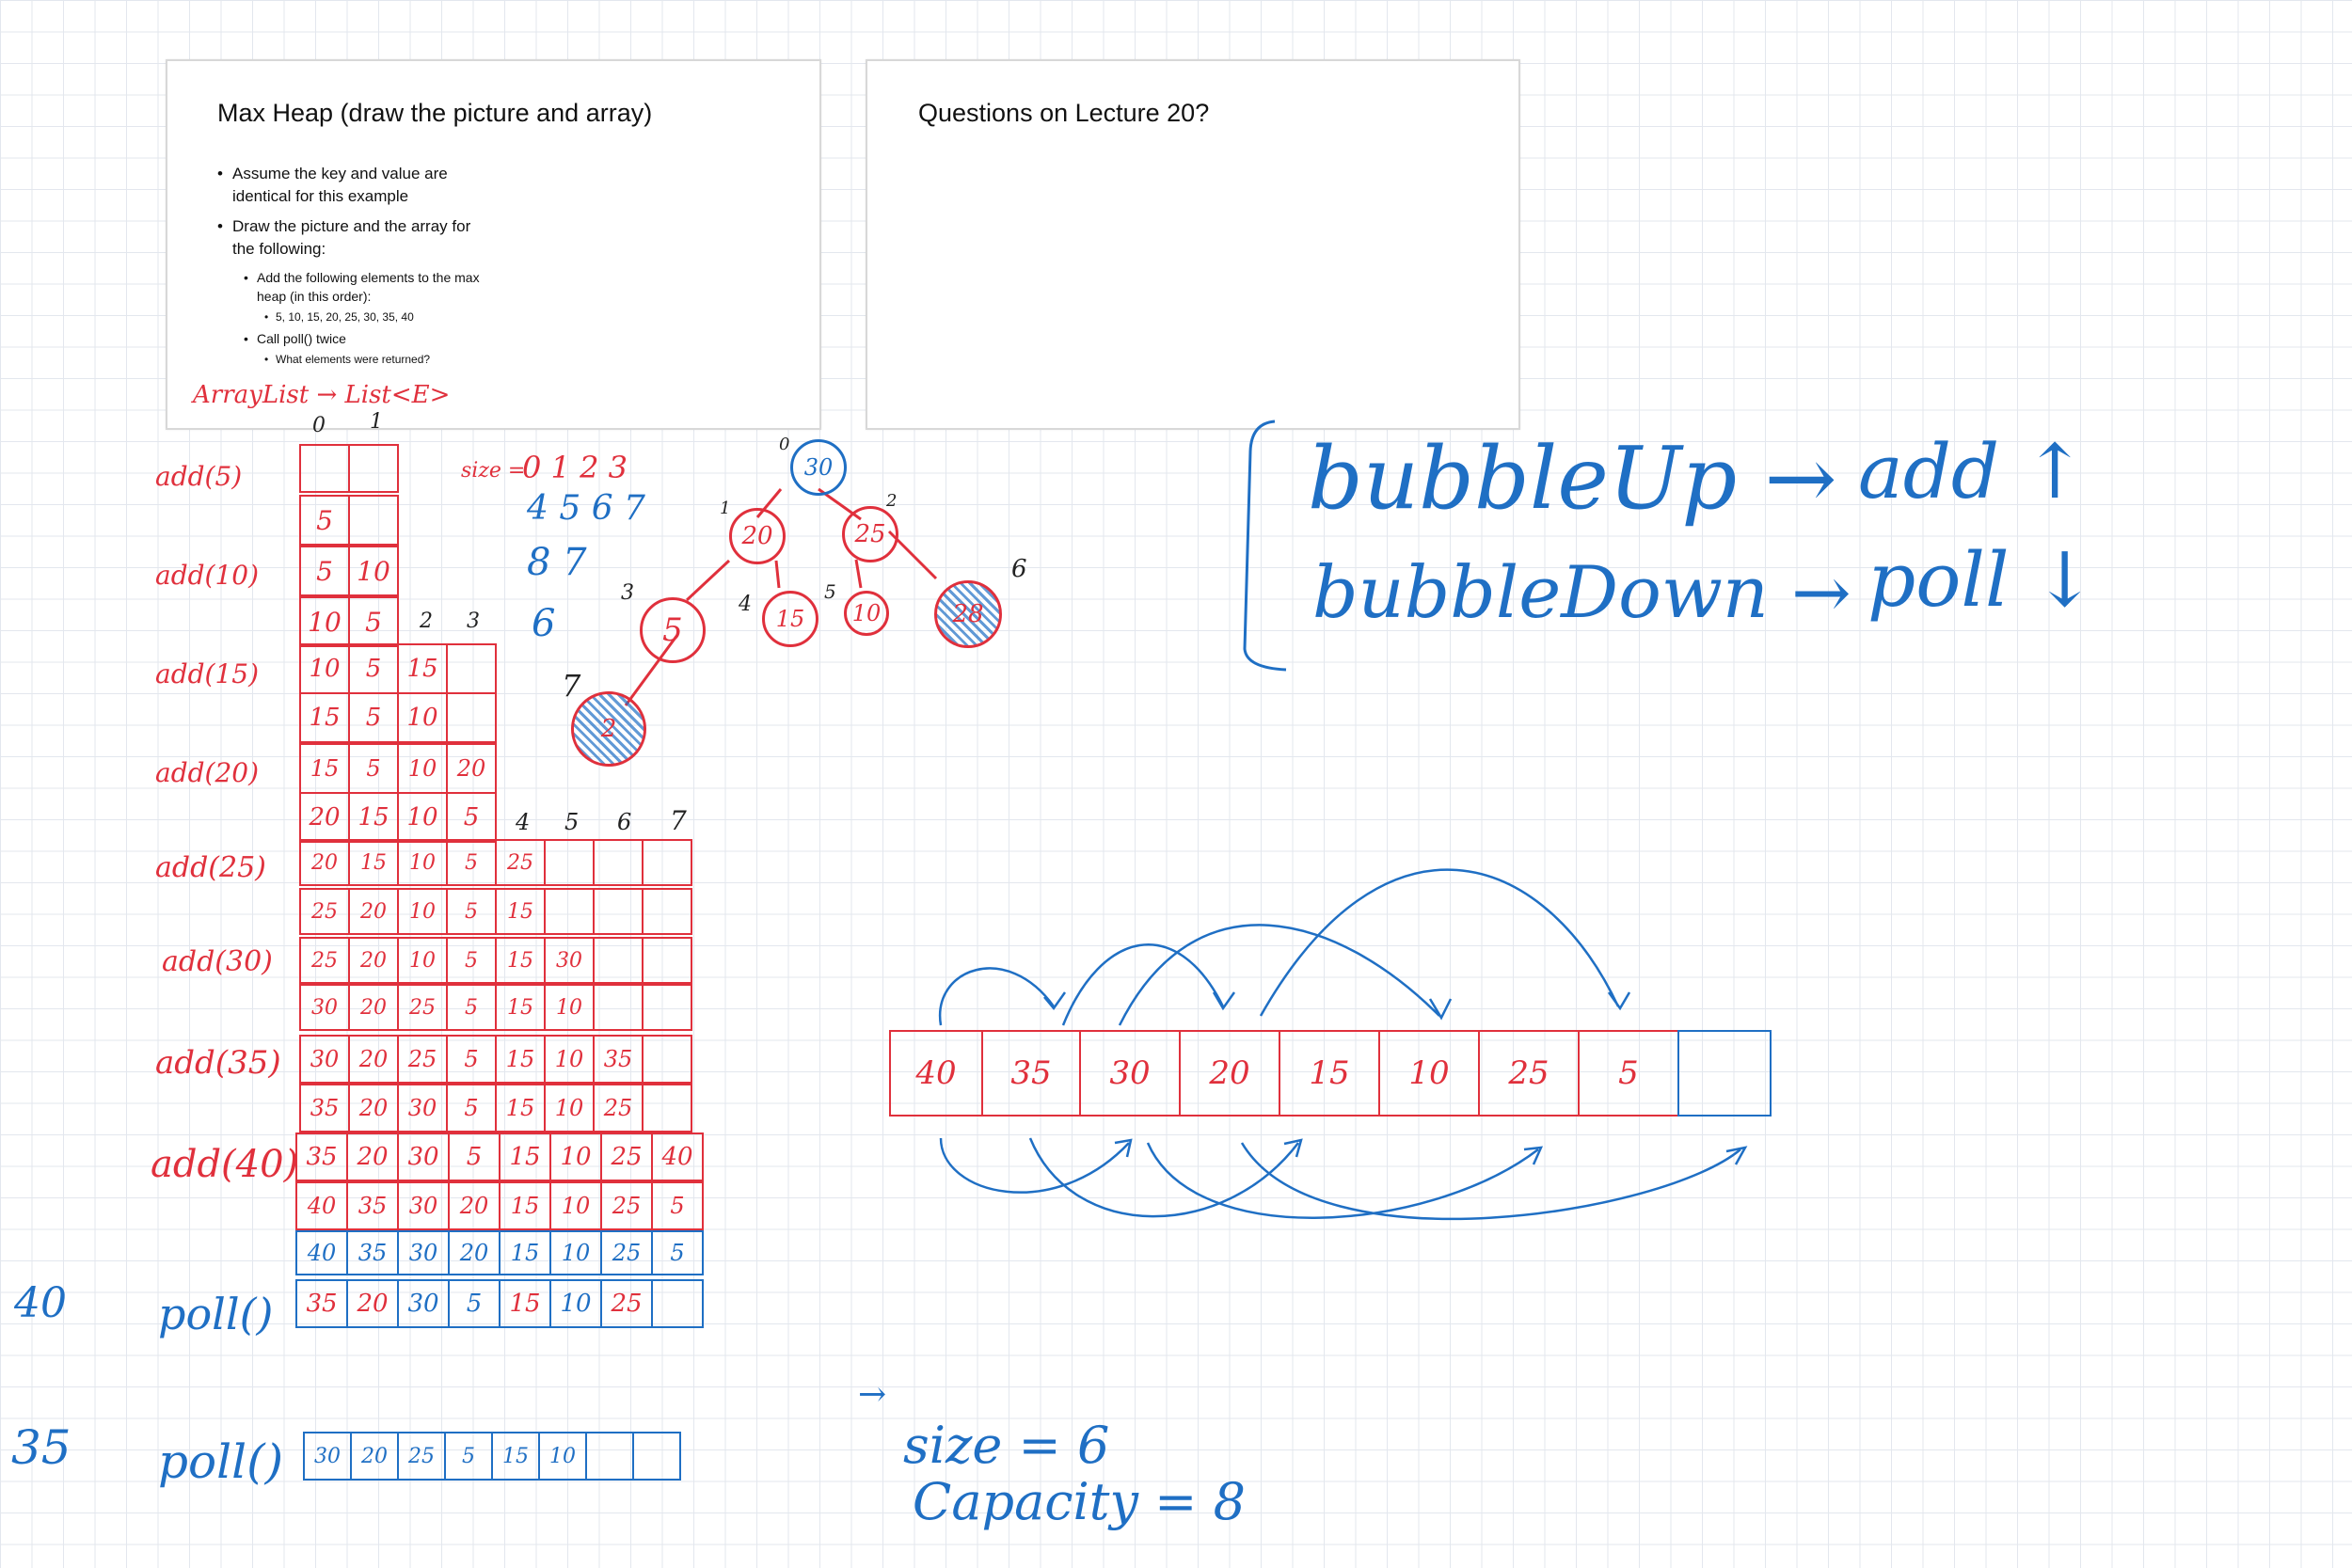 This screenshot has height=1568, width=2352. I want to click on returned-35: 35, so click(41, 1447).